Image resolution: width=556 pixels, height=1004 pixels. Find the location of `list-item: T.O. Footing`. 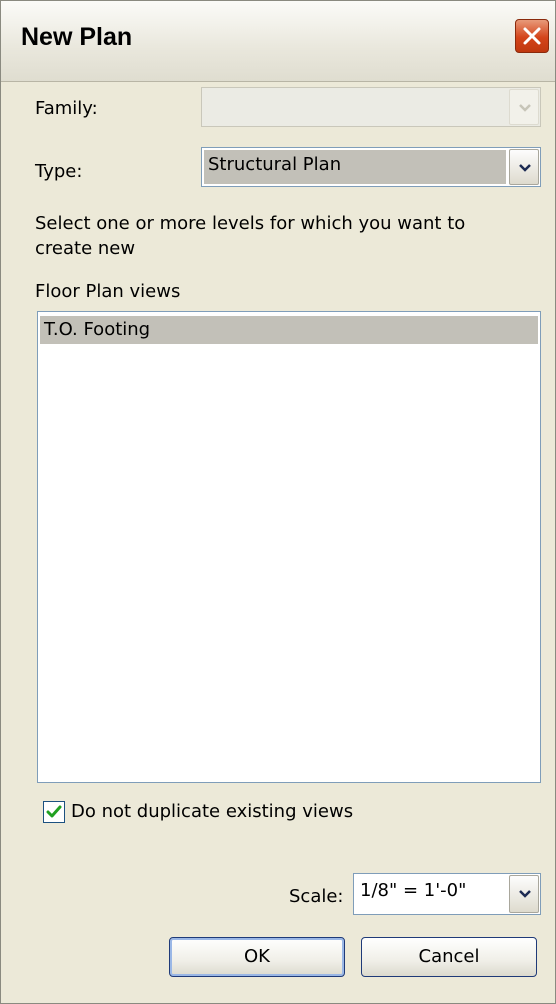

list-item: T.O. Footing is located at coordinates (289, 330).